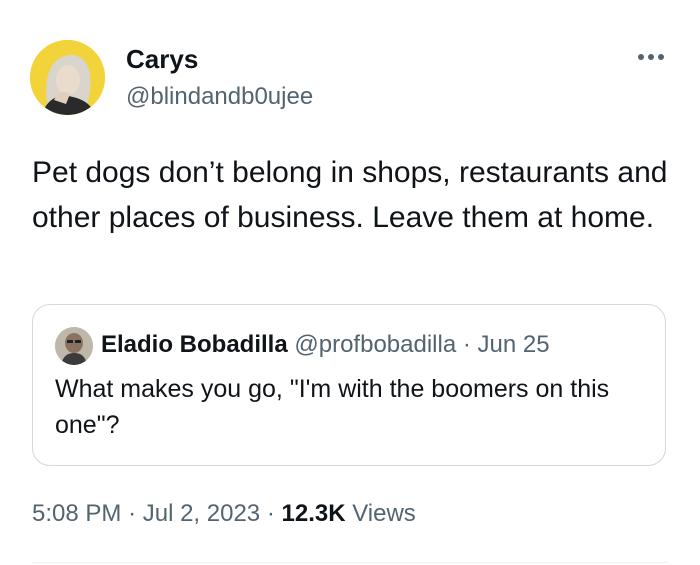 Image resolution: width=700 pixels, height=565 pixels. What do you see at coordinates (653, 57) in the screenshot?
I see `more-horizontal-icon` at bounding box center [653, 57].